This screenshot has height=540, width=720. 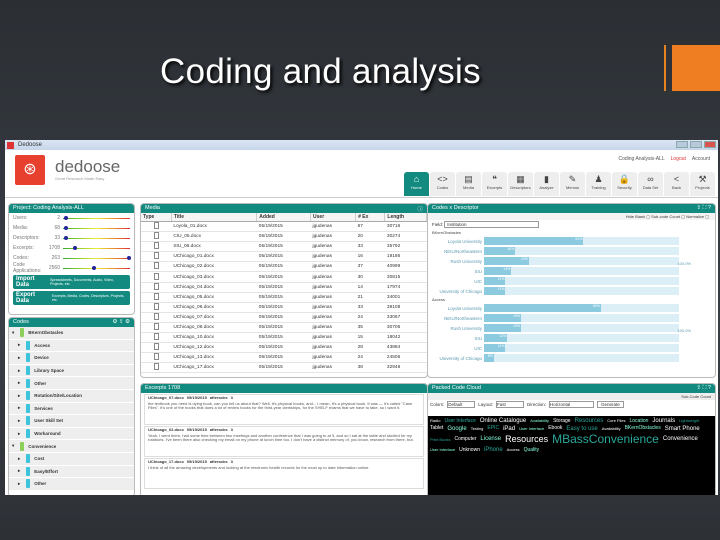 I want to click on bar: 23%, so click(x=506, y=261).